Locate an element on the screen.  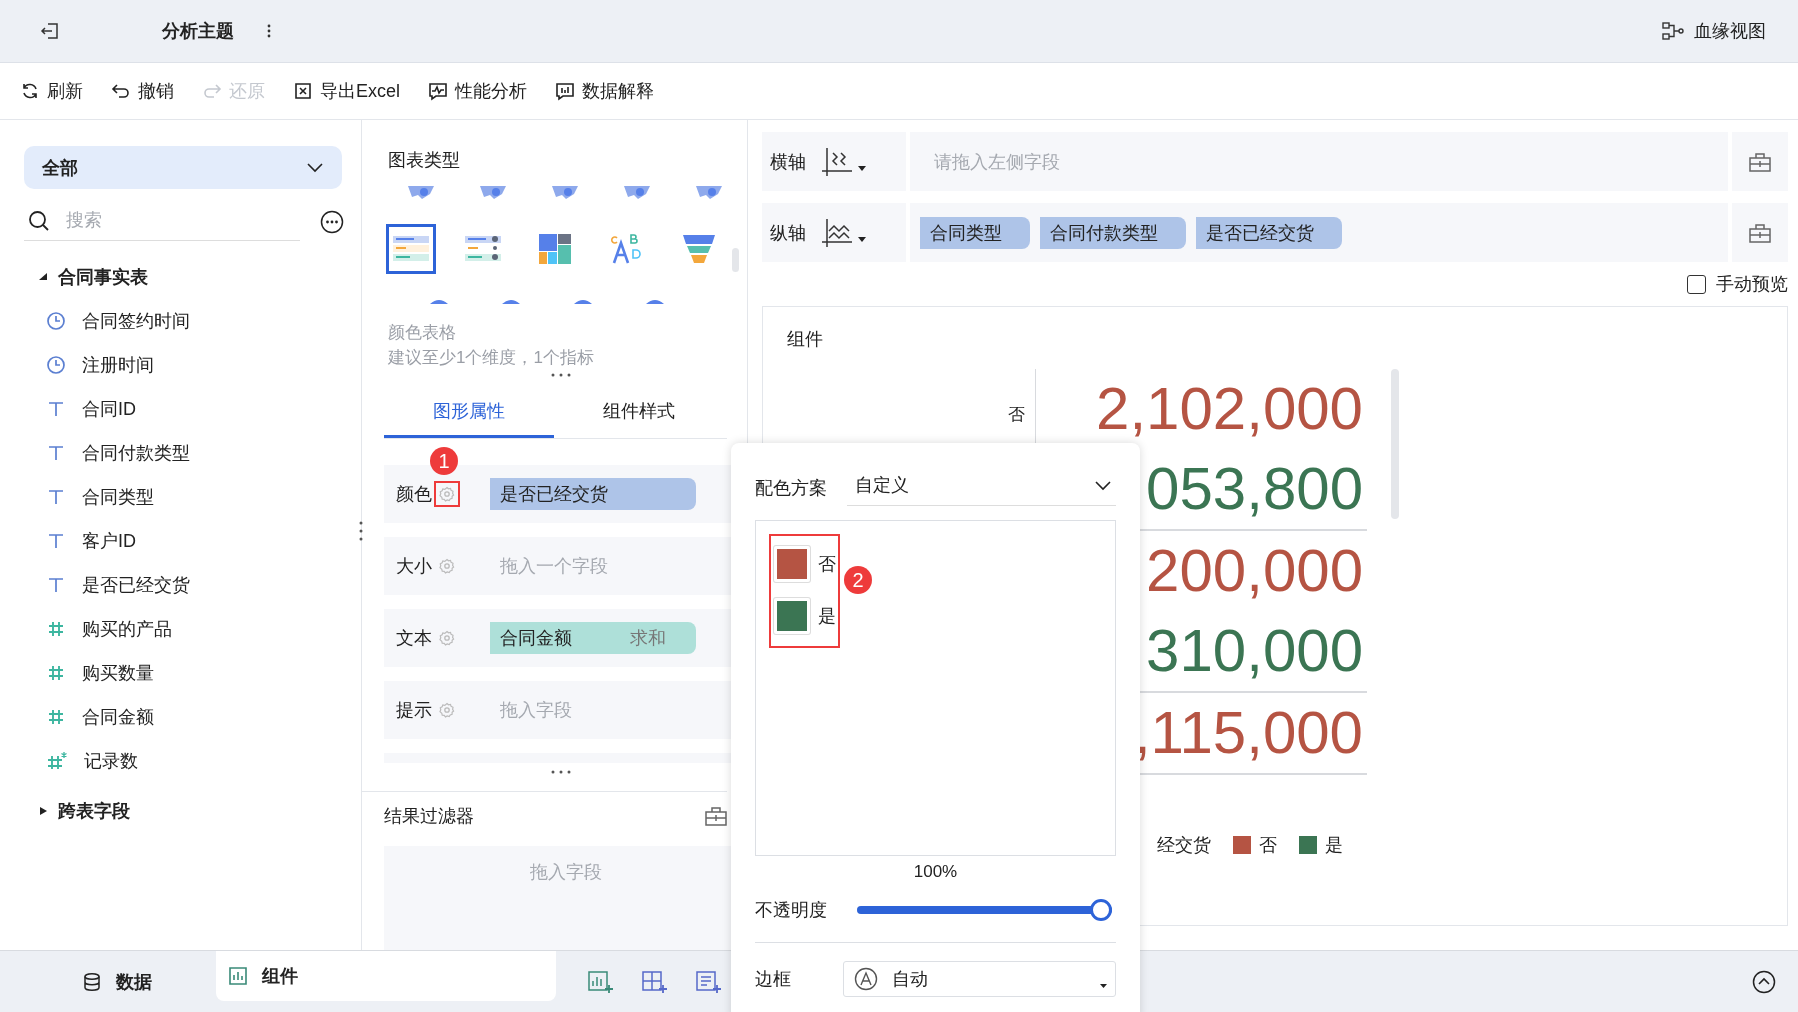
tab: 组件样式 is located at coordinates (639, 412).